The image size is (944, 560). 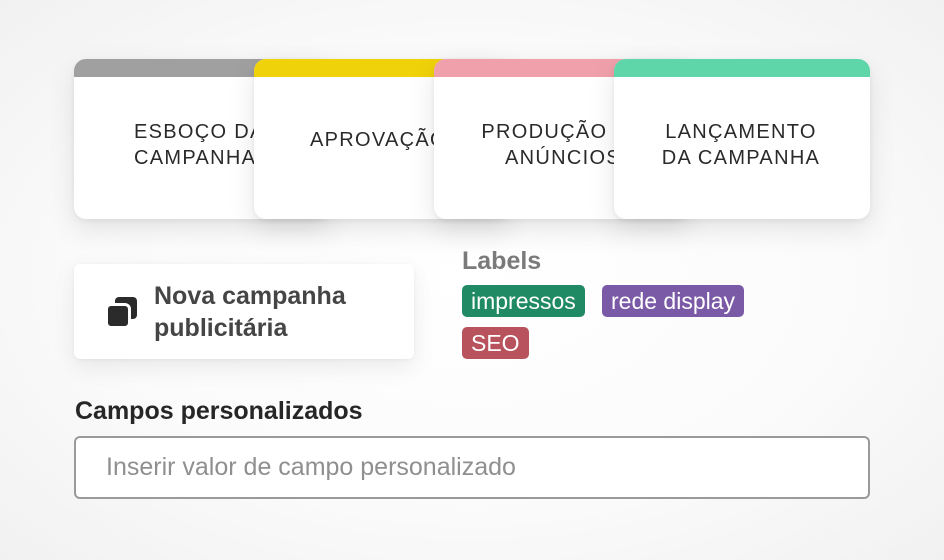 I want to click on task-title: Nova campanha publicitária, so click(x=250, y=312).